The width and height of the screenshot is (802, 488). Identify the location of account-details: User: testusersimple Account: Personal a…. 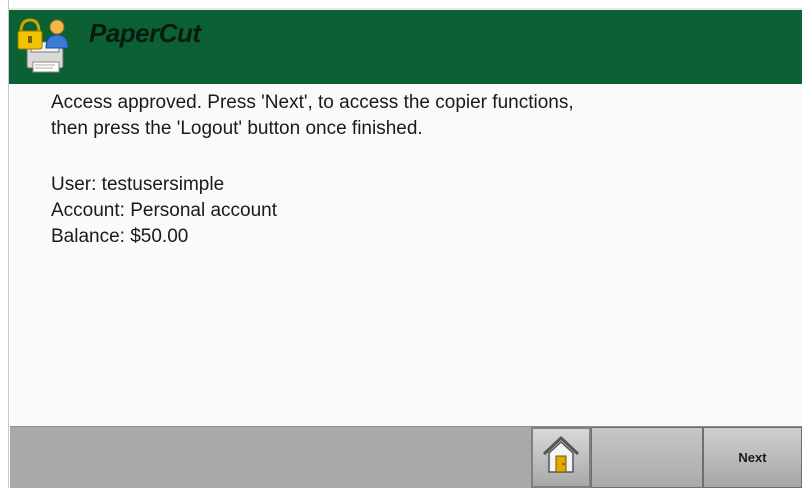
(164, 211).